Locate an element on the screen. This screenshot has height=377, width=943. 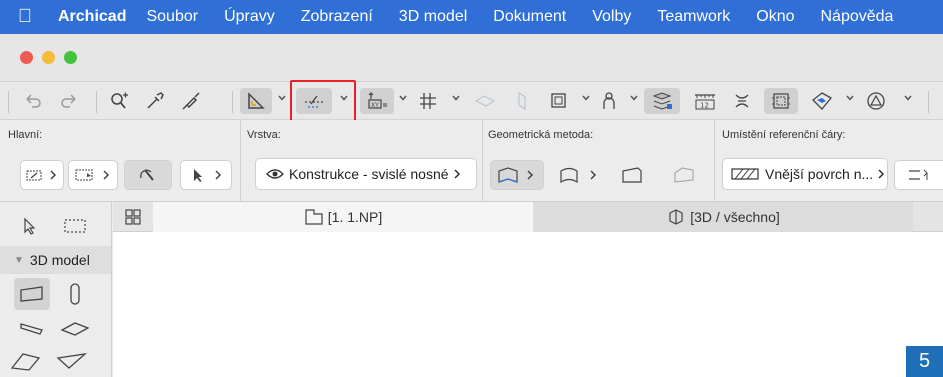
tab-3d-view-label: [3D / všechno] is located at coordinates (735, 217).